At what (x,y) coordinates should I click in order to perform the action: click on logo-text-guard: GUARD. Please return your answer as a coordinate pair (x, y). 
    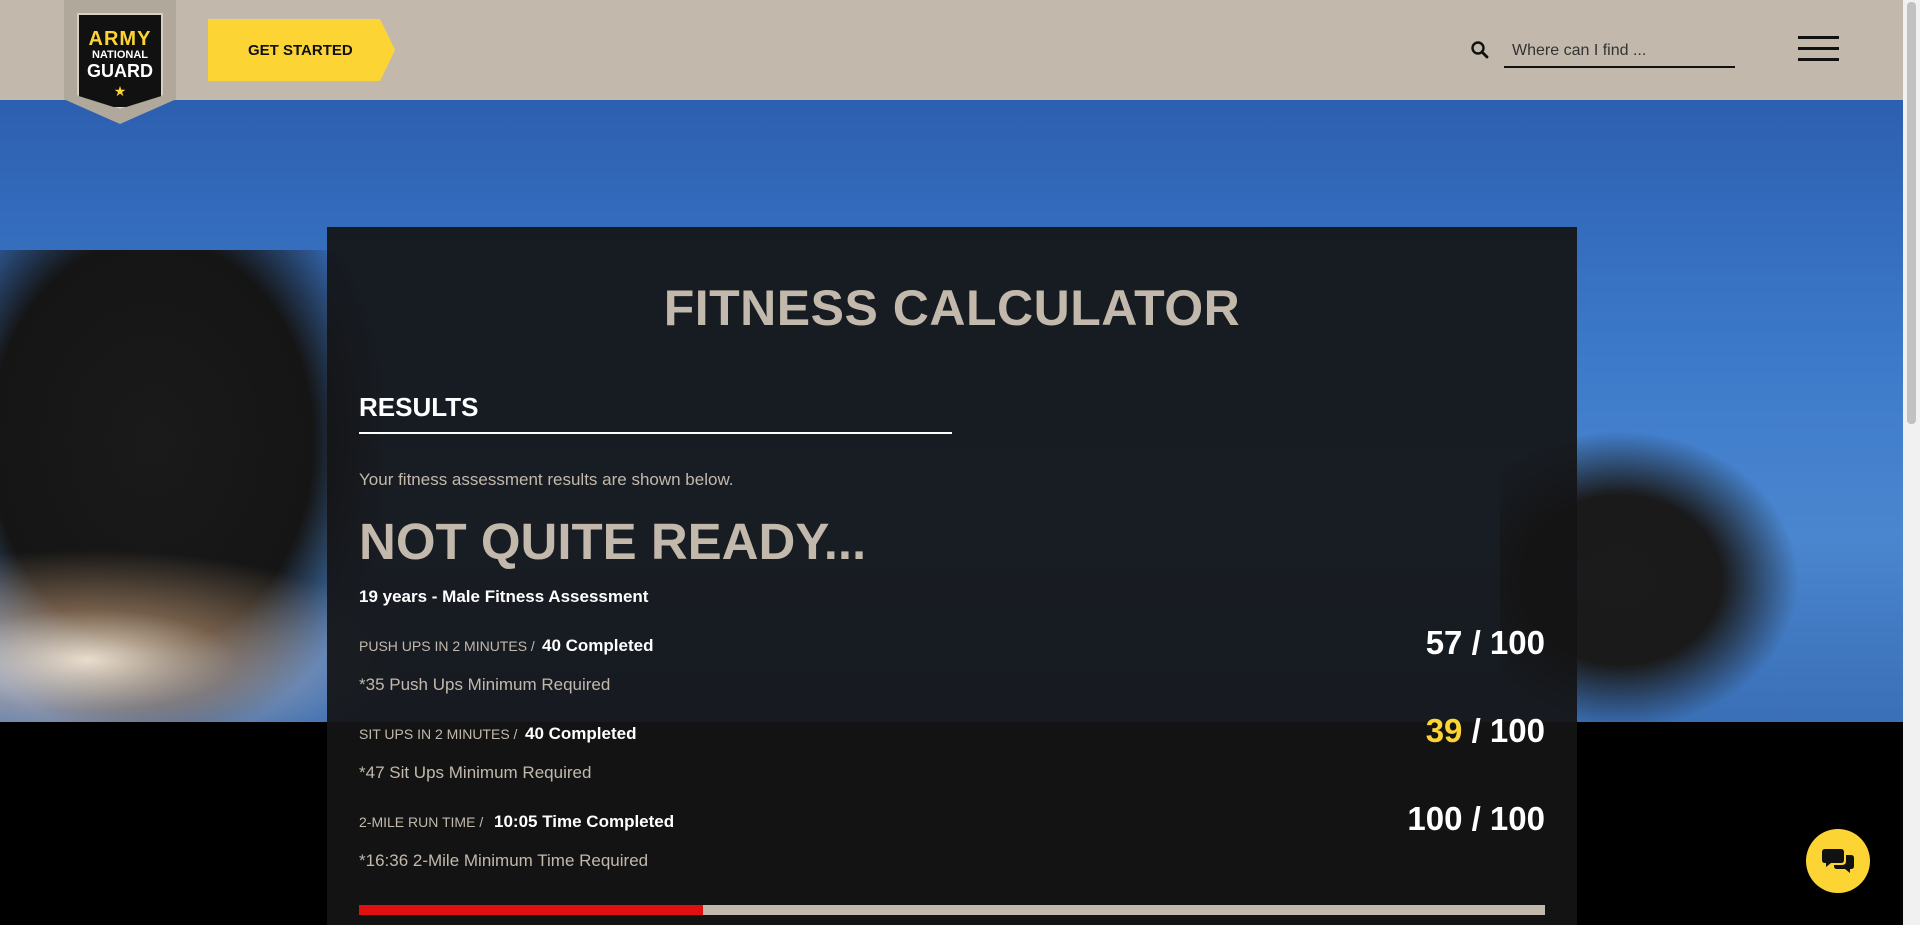
    Looking at the image, I should click on (120, 71).